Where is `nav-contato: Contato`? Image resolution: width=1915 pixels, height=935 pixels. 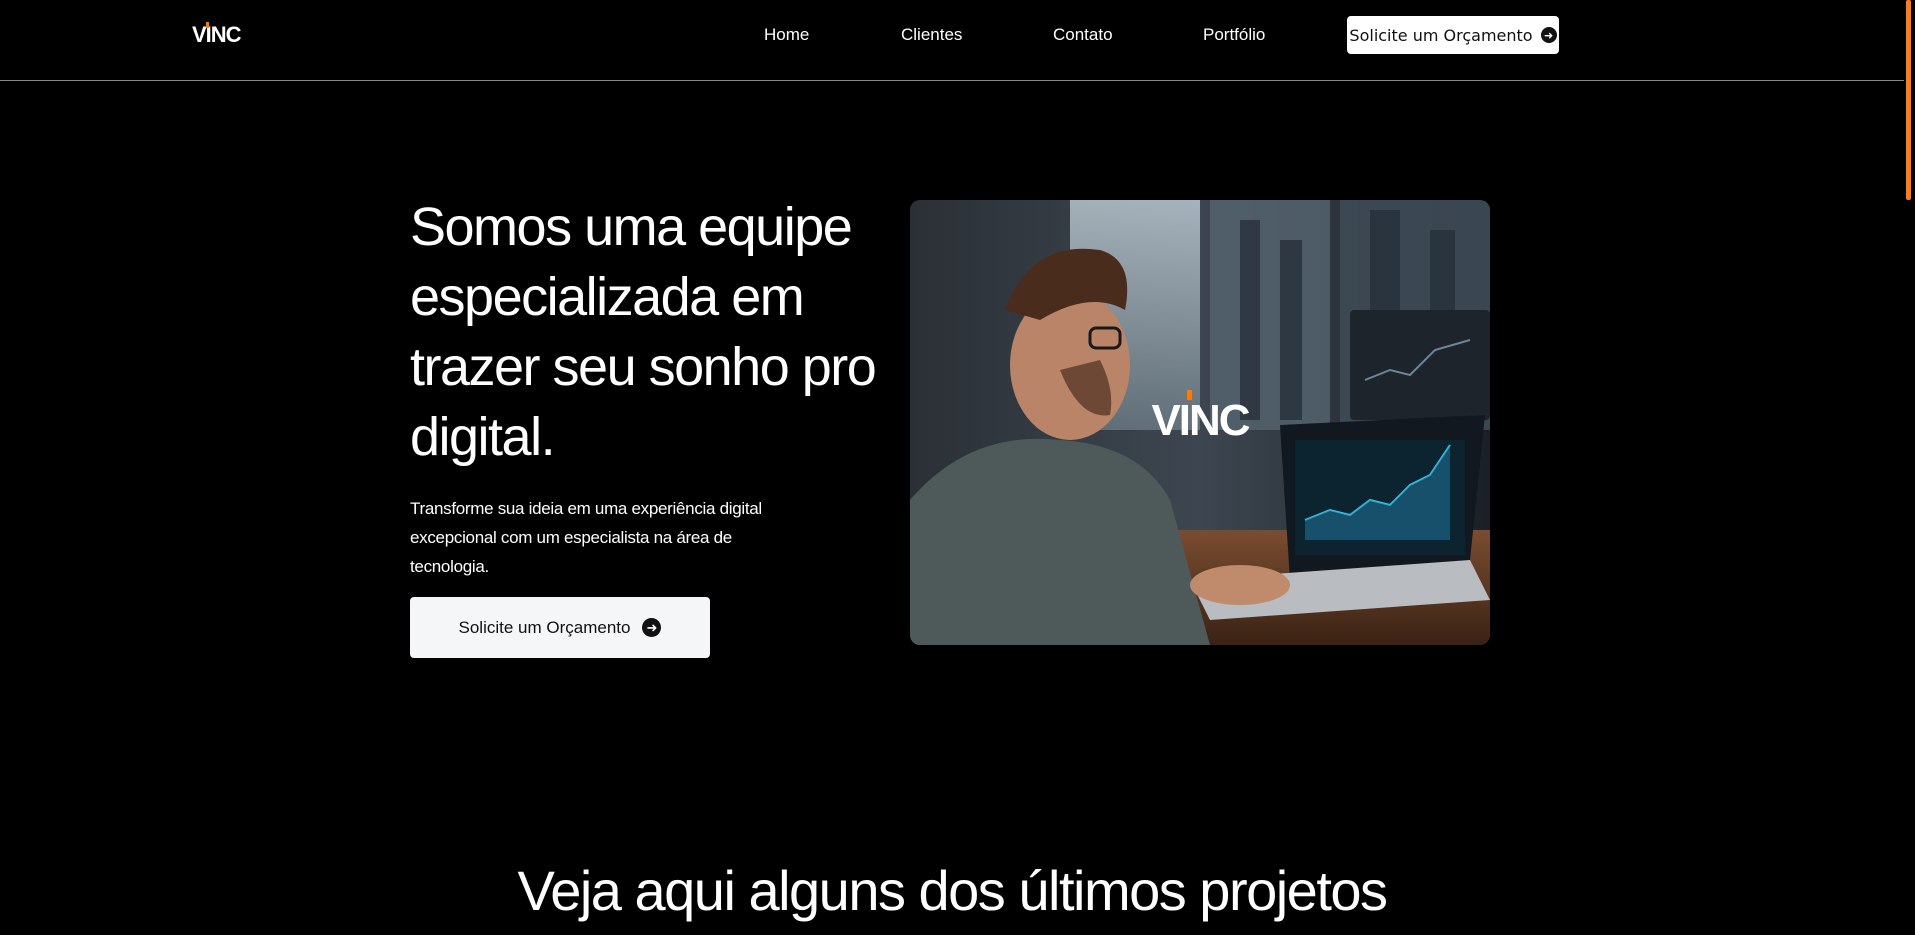
nav-contato: Contato is located at coordinates (1083, 35).